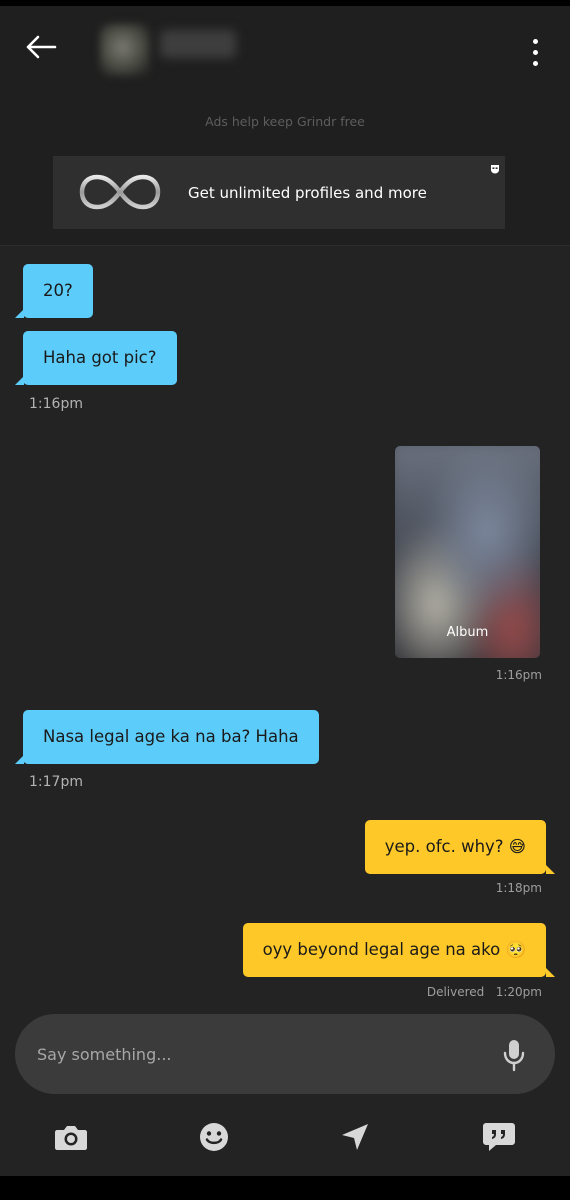  I want to click on delivery-status: Delivered 1:20pm, so click(484, 992).